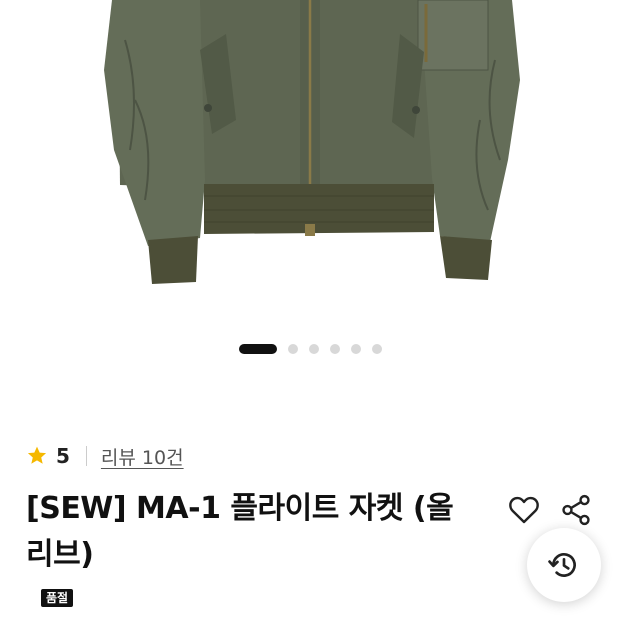 This screenshot has width=620, height=620. I want to click on sold-out-badge: 품절, so click(57, 598).